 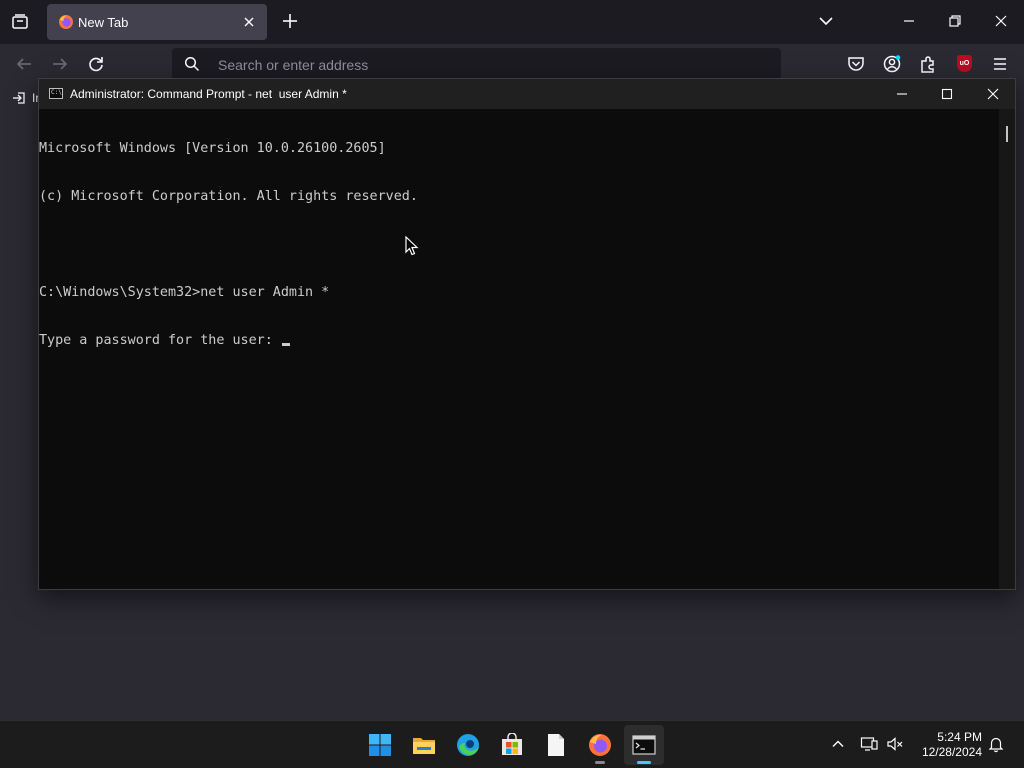 I want to click on pocket-icon, so click(x=856, y=64).